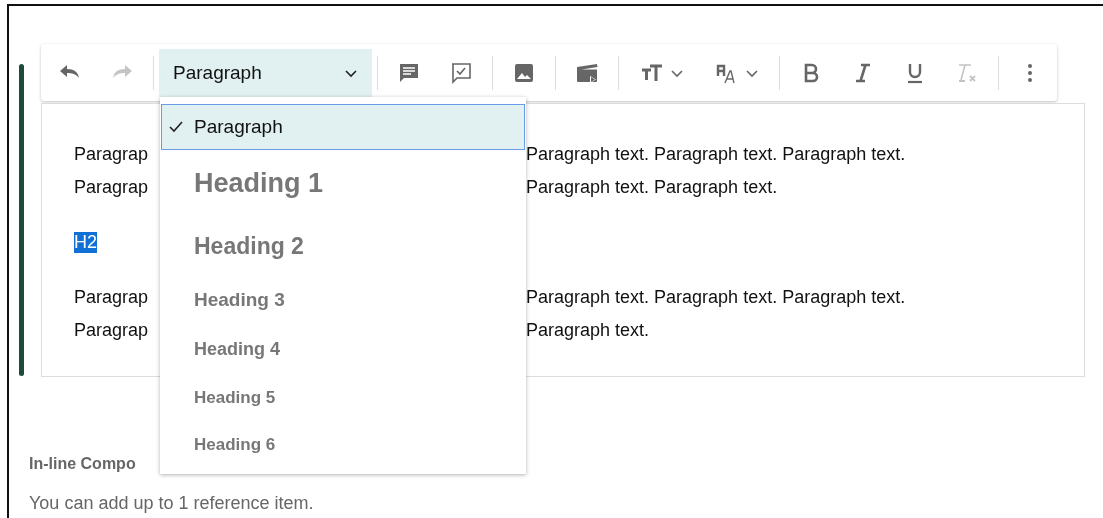 This screenshot has width=1103, height=518. What do you see at coordinates (171, 503) in the screenshot?
I see `hint-text: You can add up to 1 reference item.` at bounding box center [171, 503].